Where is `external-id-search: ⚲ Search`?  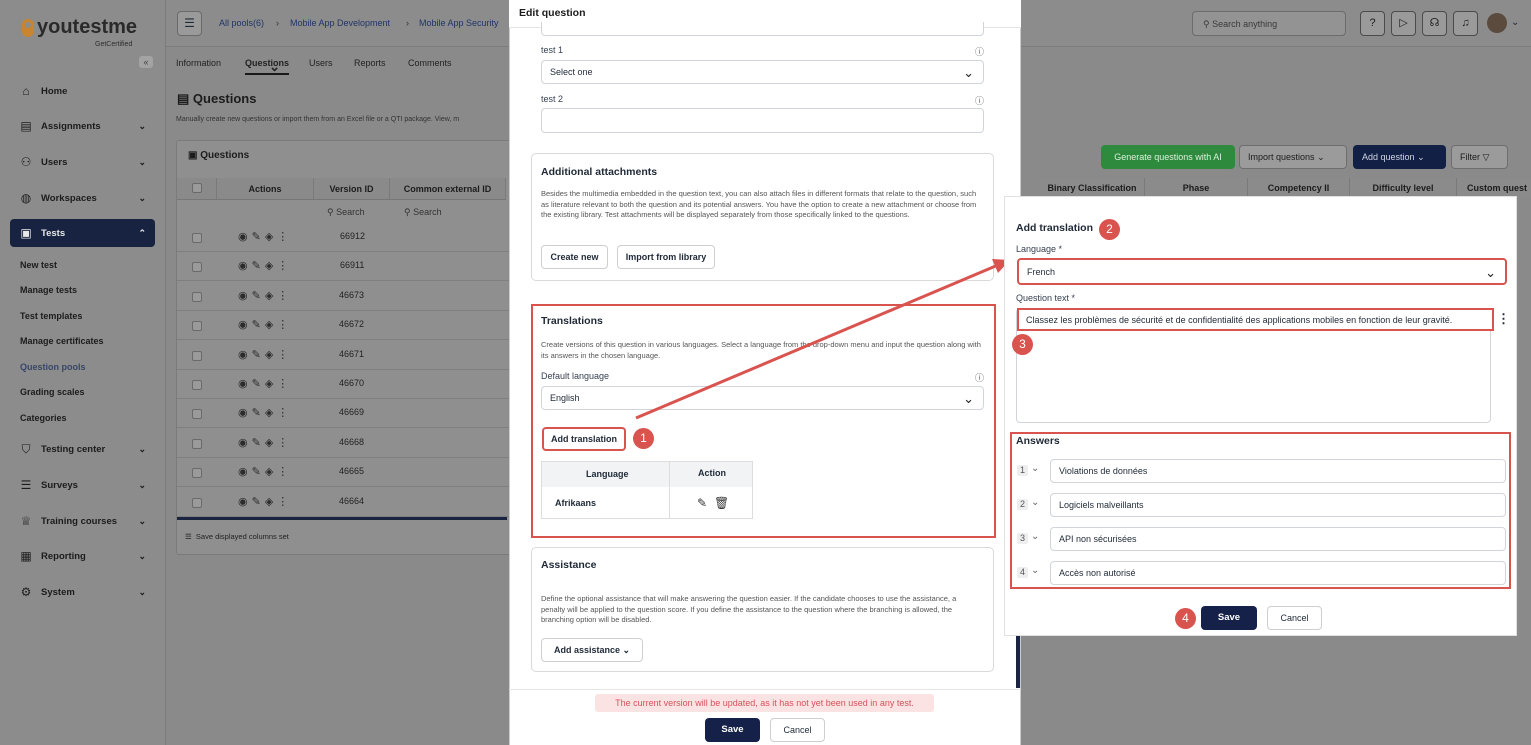 external-id-search: ⚲ Search is located at coordinates (423, 212).